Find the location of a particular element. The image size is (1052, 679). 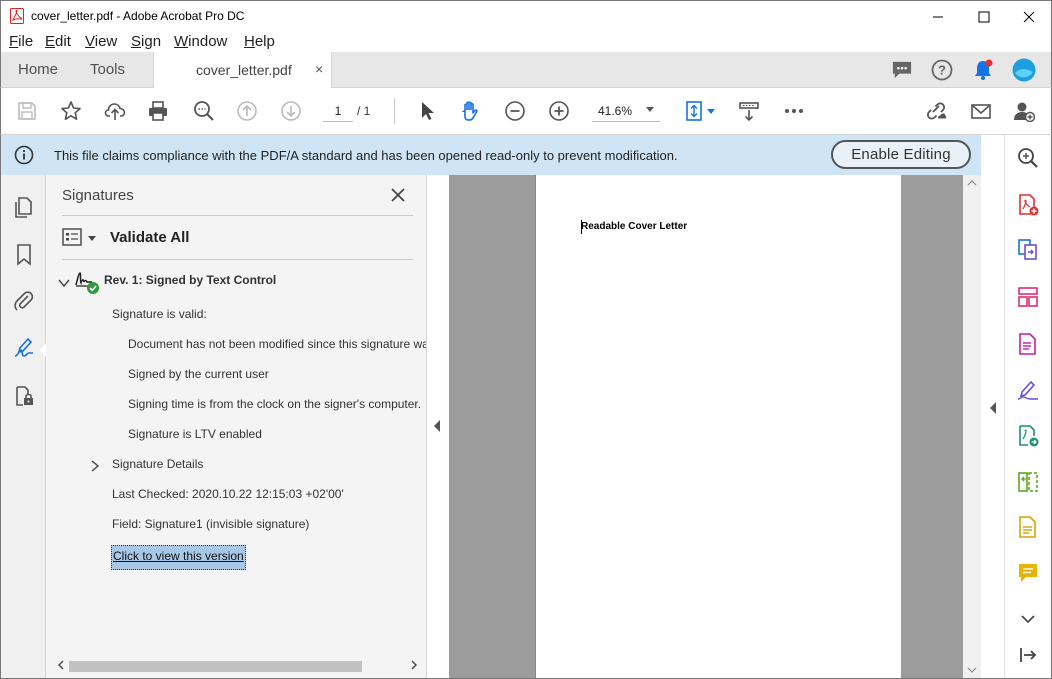

signature-details-item: Signature Details is located at coordinates (157, 464).